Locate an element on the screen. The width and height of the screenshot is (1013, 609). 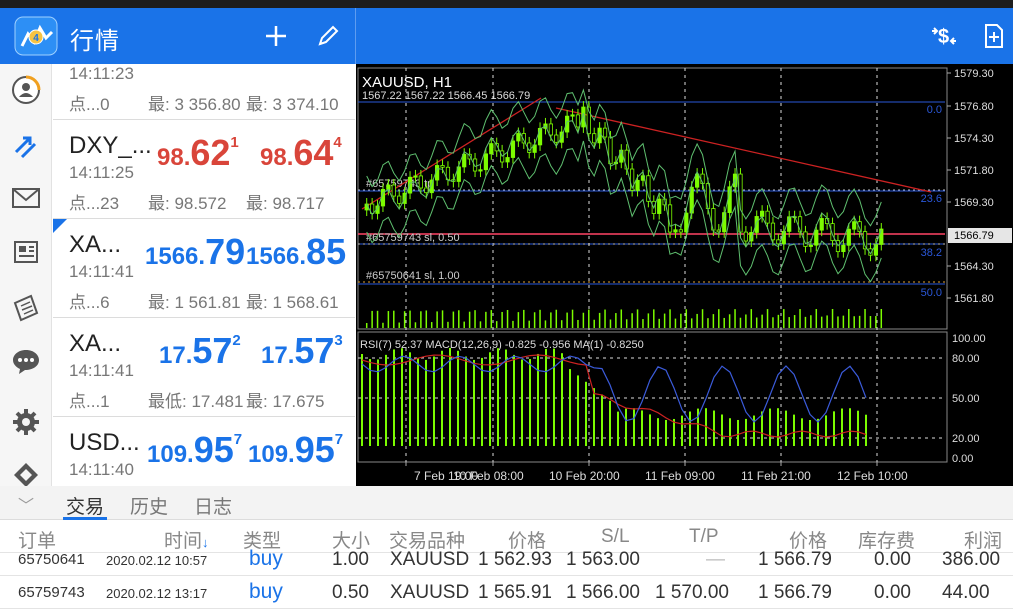
svg-text: 4 is located at coordinates (36, 38).